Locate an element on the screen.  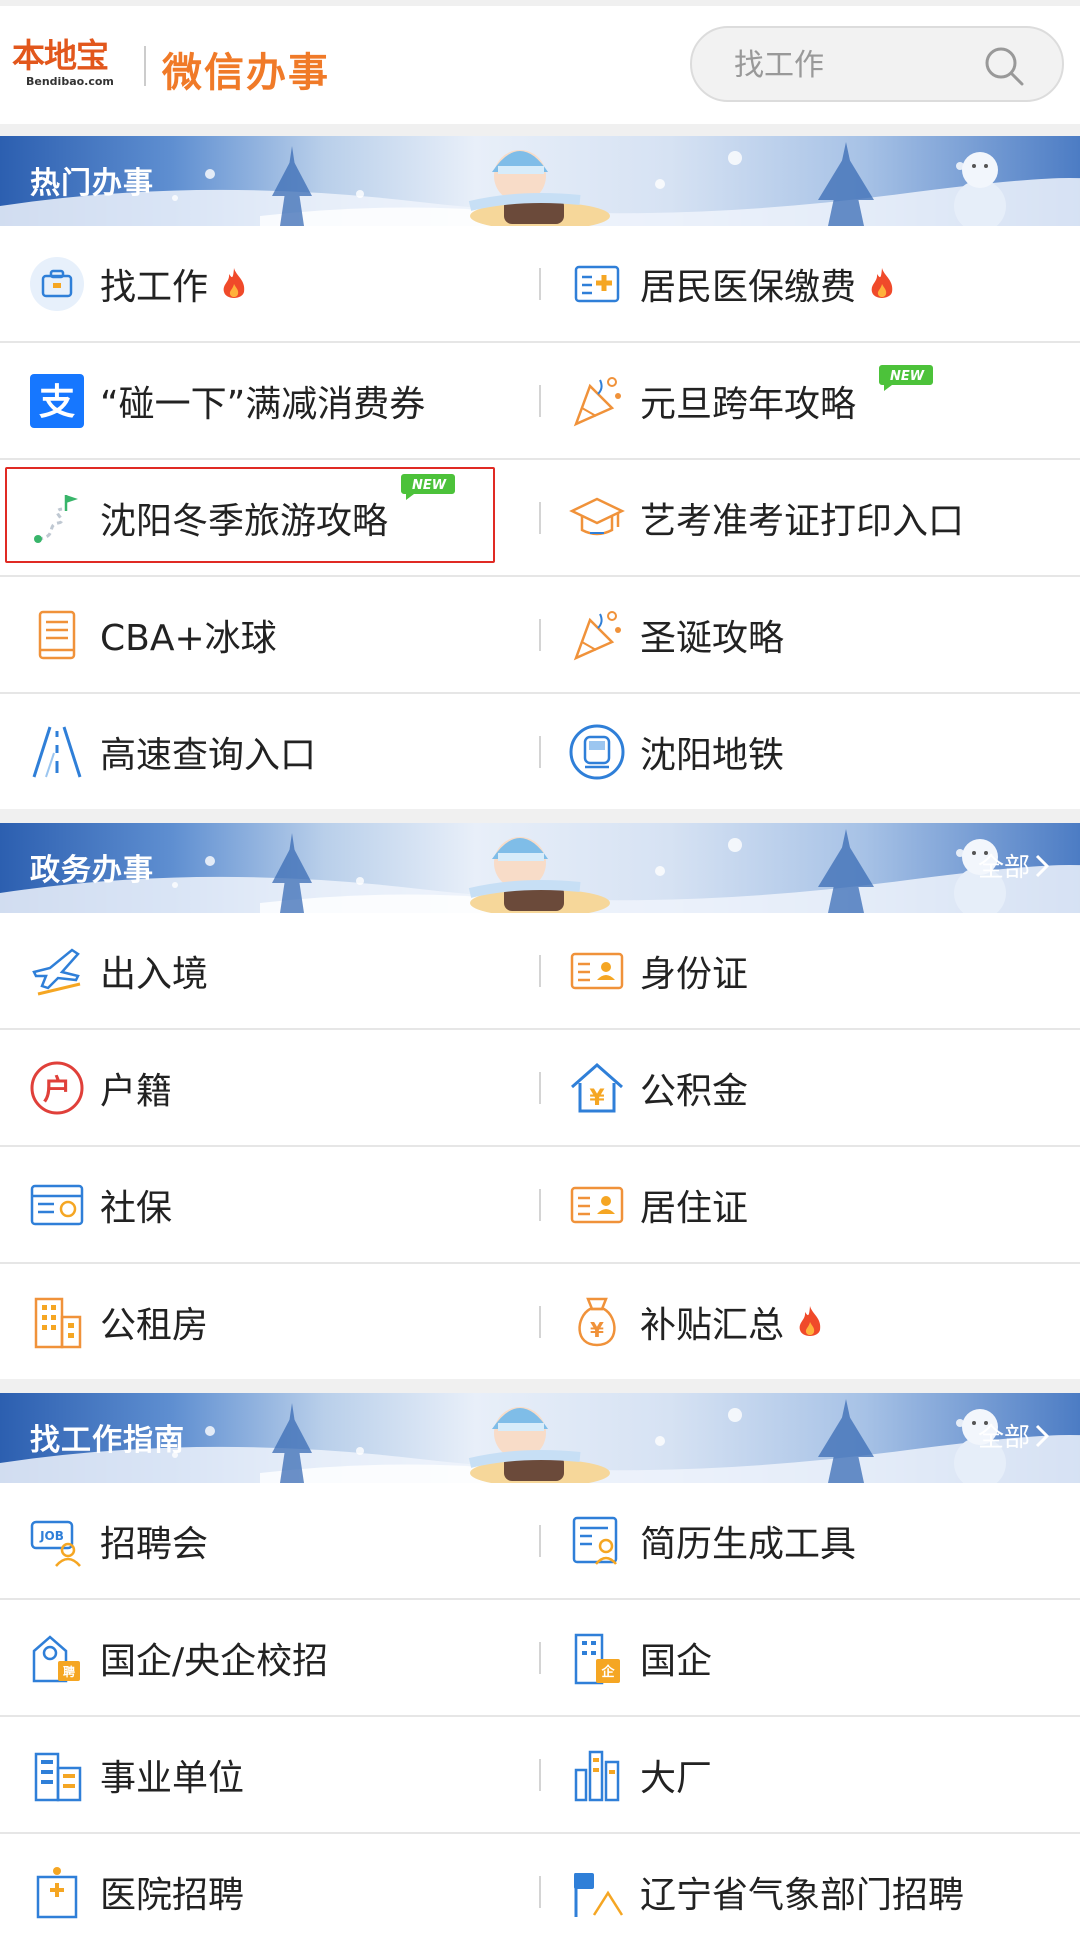
household-icon: 户 is located at coordinates (57, 1087).